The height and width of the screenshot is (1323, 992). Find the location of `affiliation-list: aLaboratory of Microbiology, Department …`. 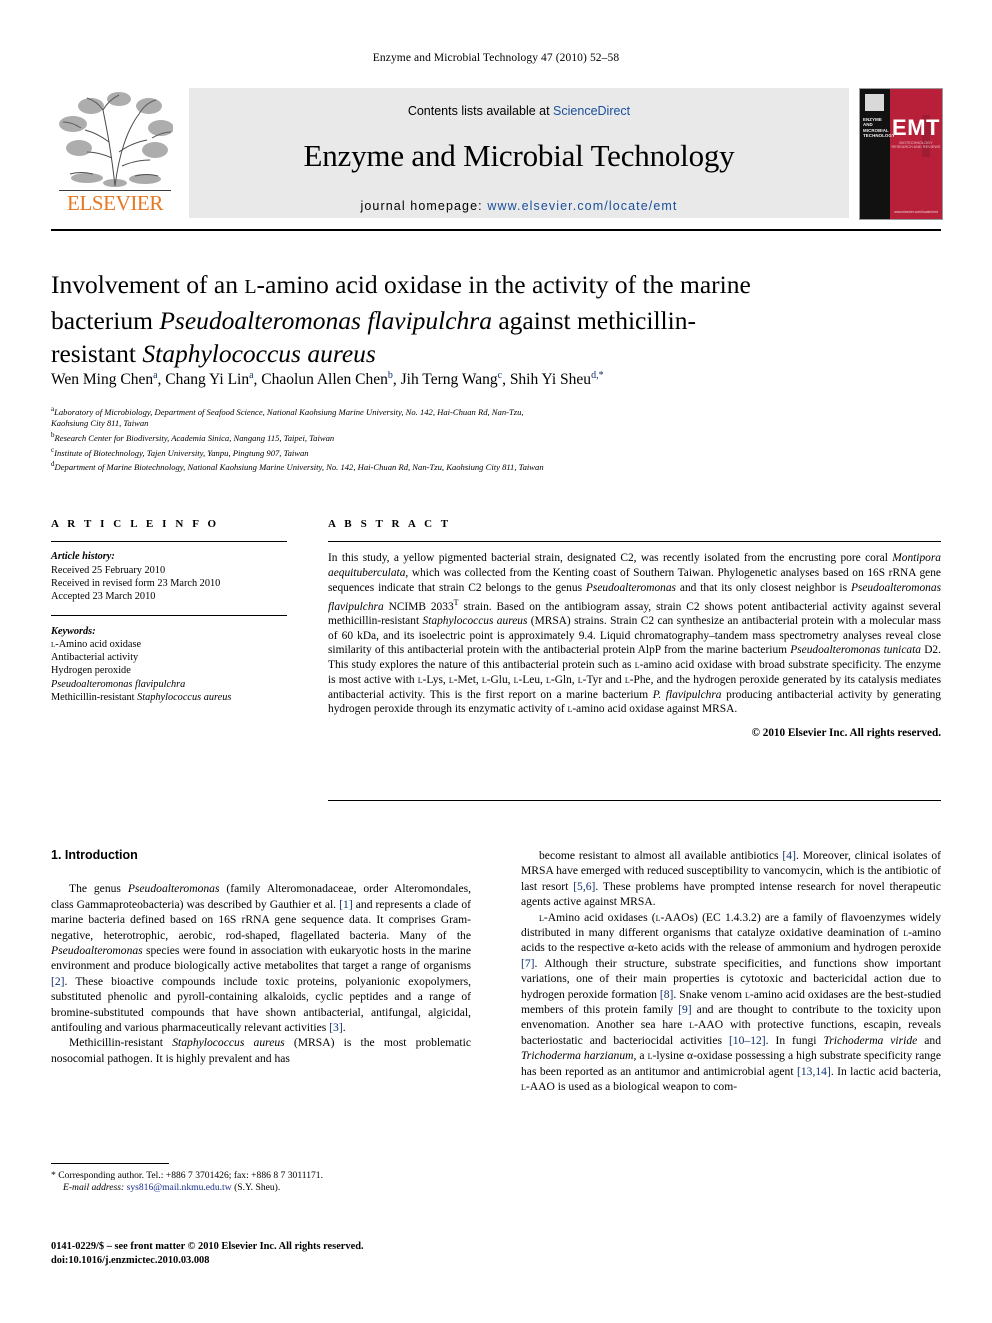

affiliation-list: aLaboratory of Microbiology, Department … is located at coordinates (496, 438).